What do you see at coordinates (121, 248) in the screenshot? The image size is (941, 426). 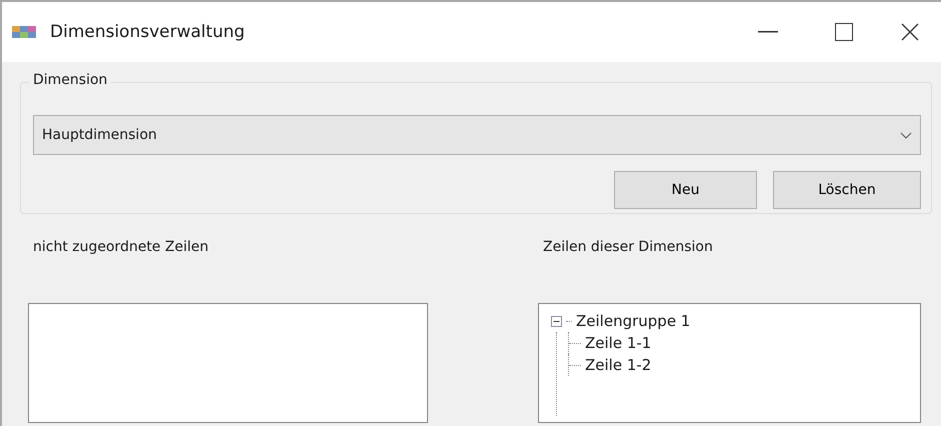 I see `list-label: nicht zugeordnete Zeilen` at bounding box center [121, 248].